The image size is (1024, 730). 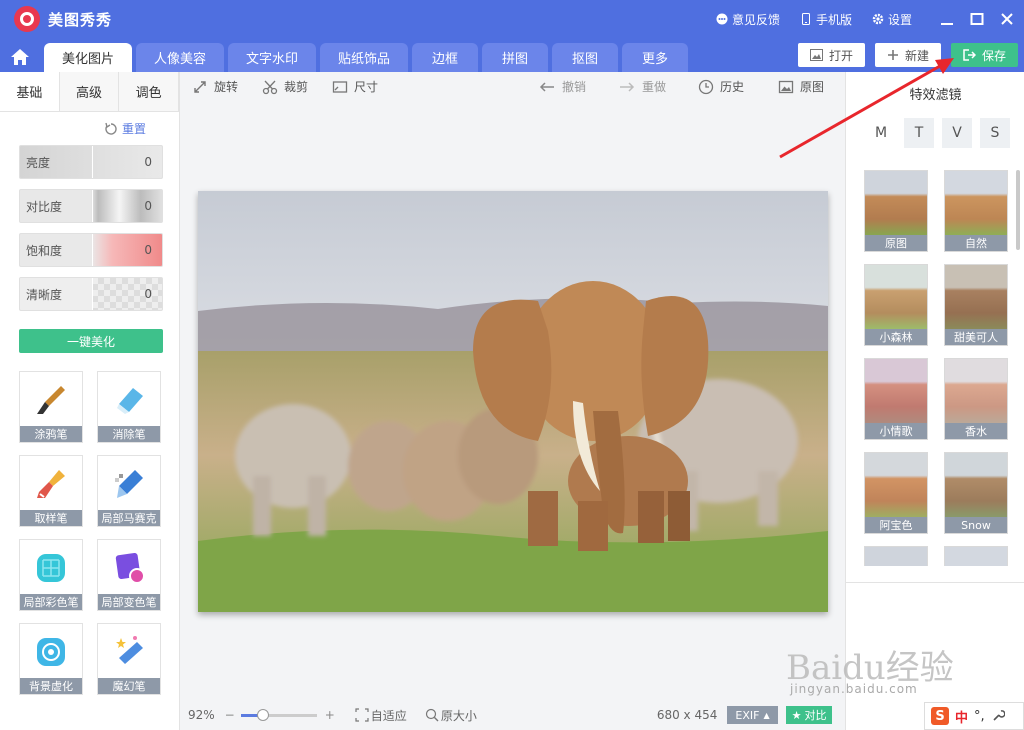 I want to click on actual-size-button: 原大小, so click(x=451, y=715).